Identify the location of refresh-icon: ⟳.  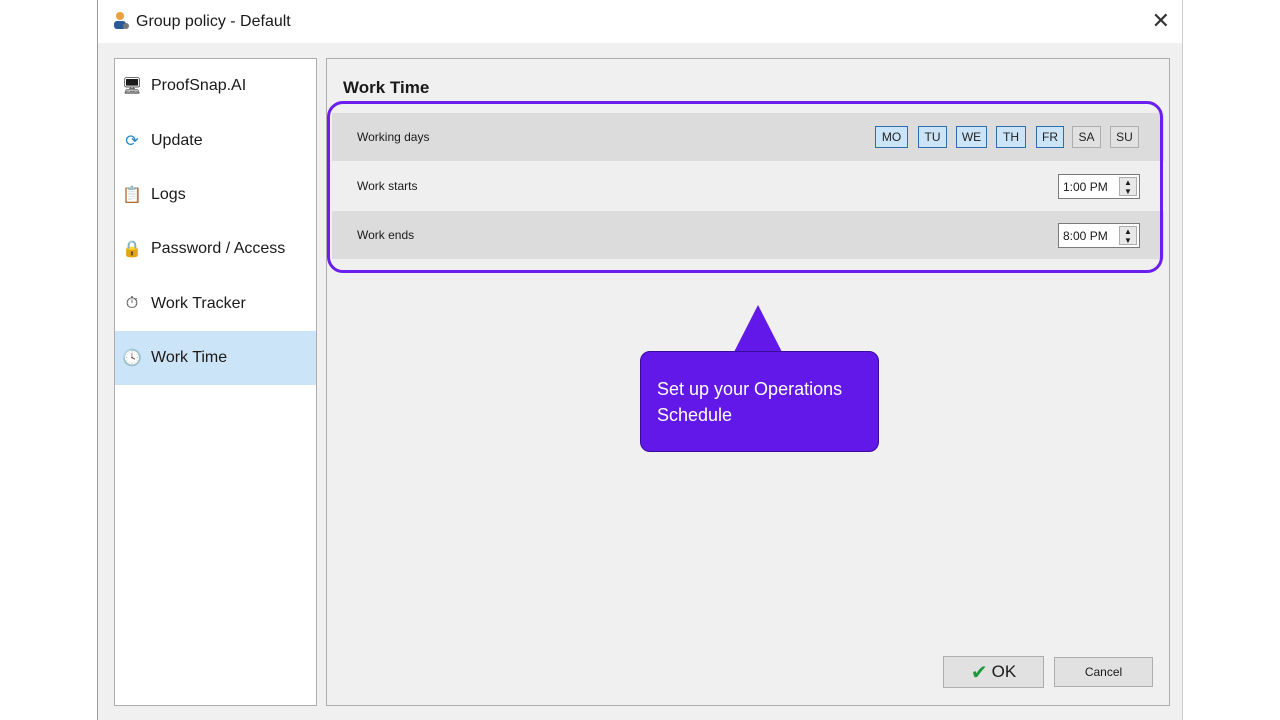
(132, 141).